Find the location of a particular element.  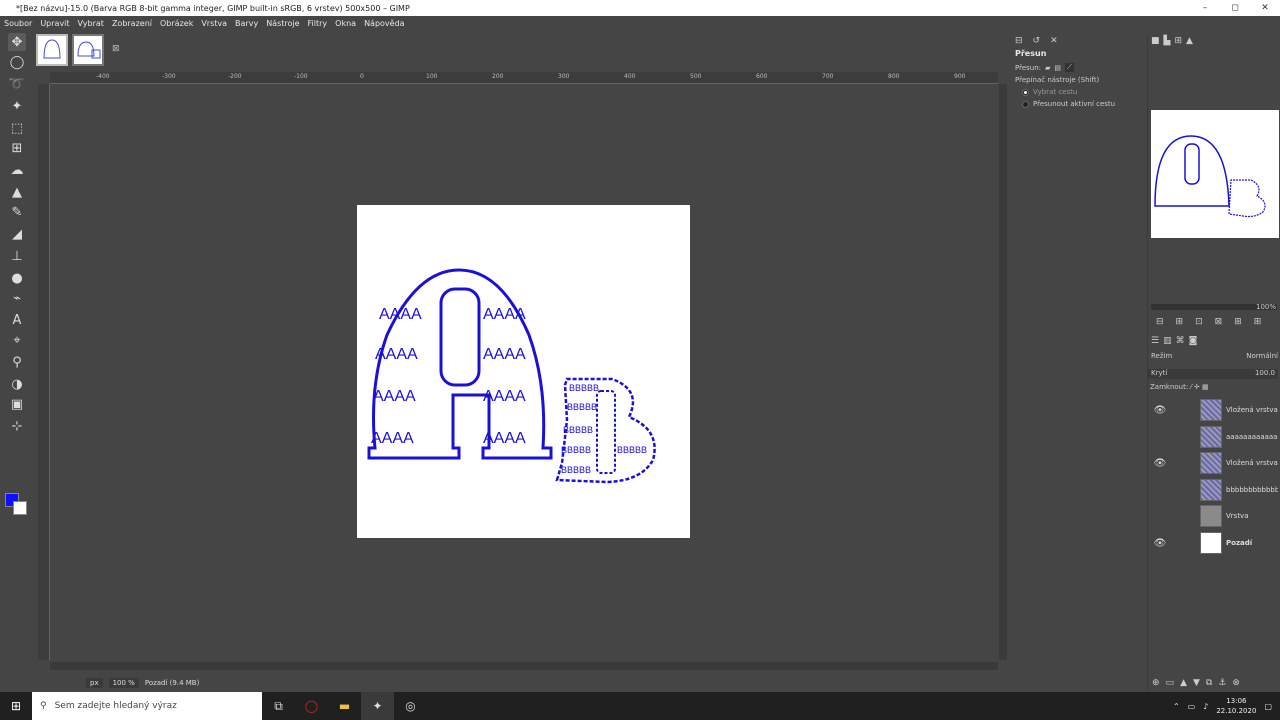

move-tool-icon: ✥ is located at coordinates (17, 42).